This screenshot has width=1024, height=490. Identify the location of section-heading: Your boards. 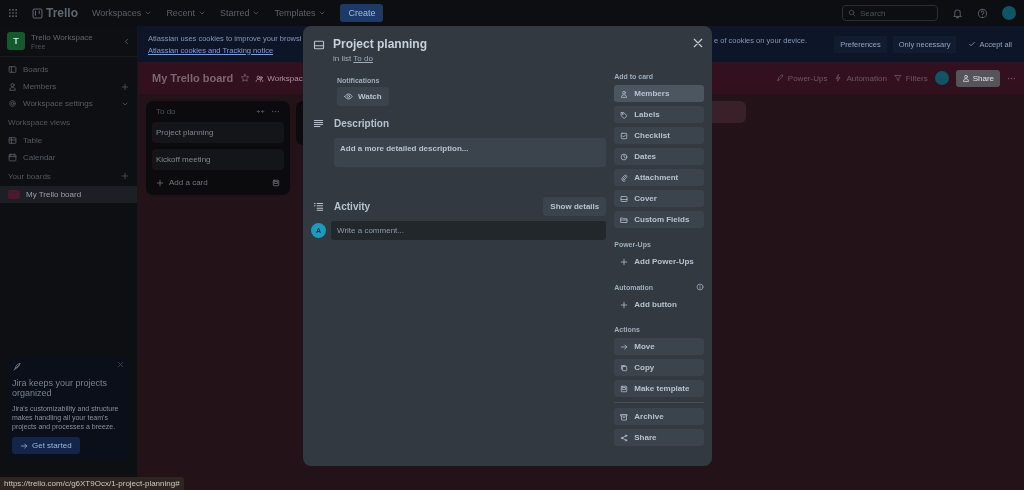
(30, 176).